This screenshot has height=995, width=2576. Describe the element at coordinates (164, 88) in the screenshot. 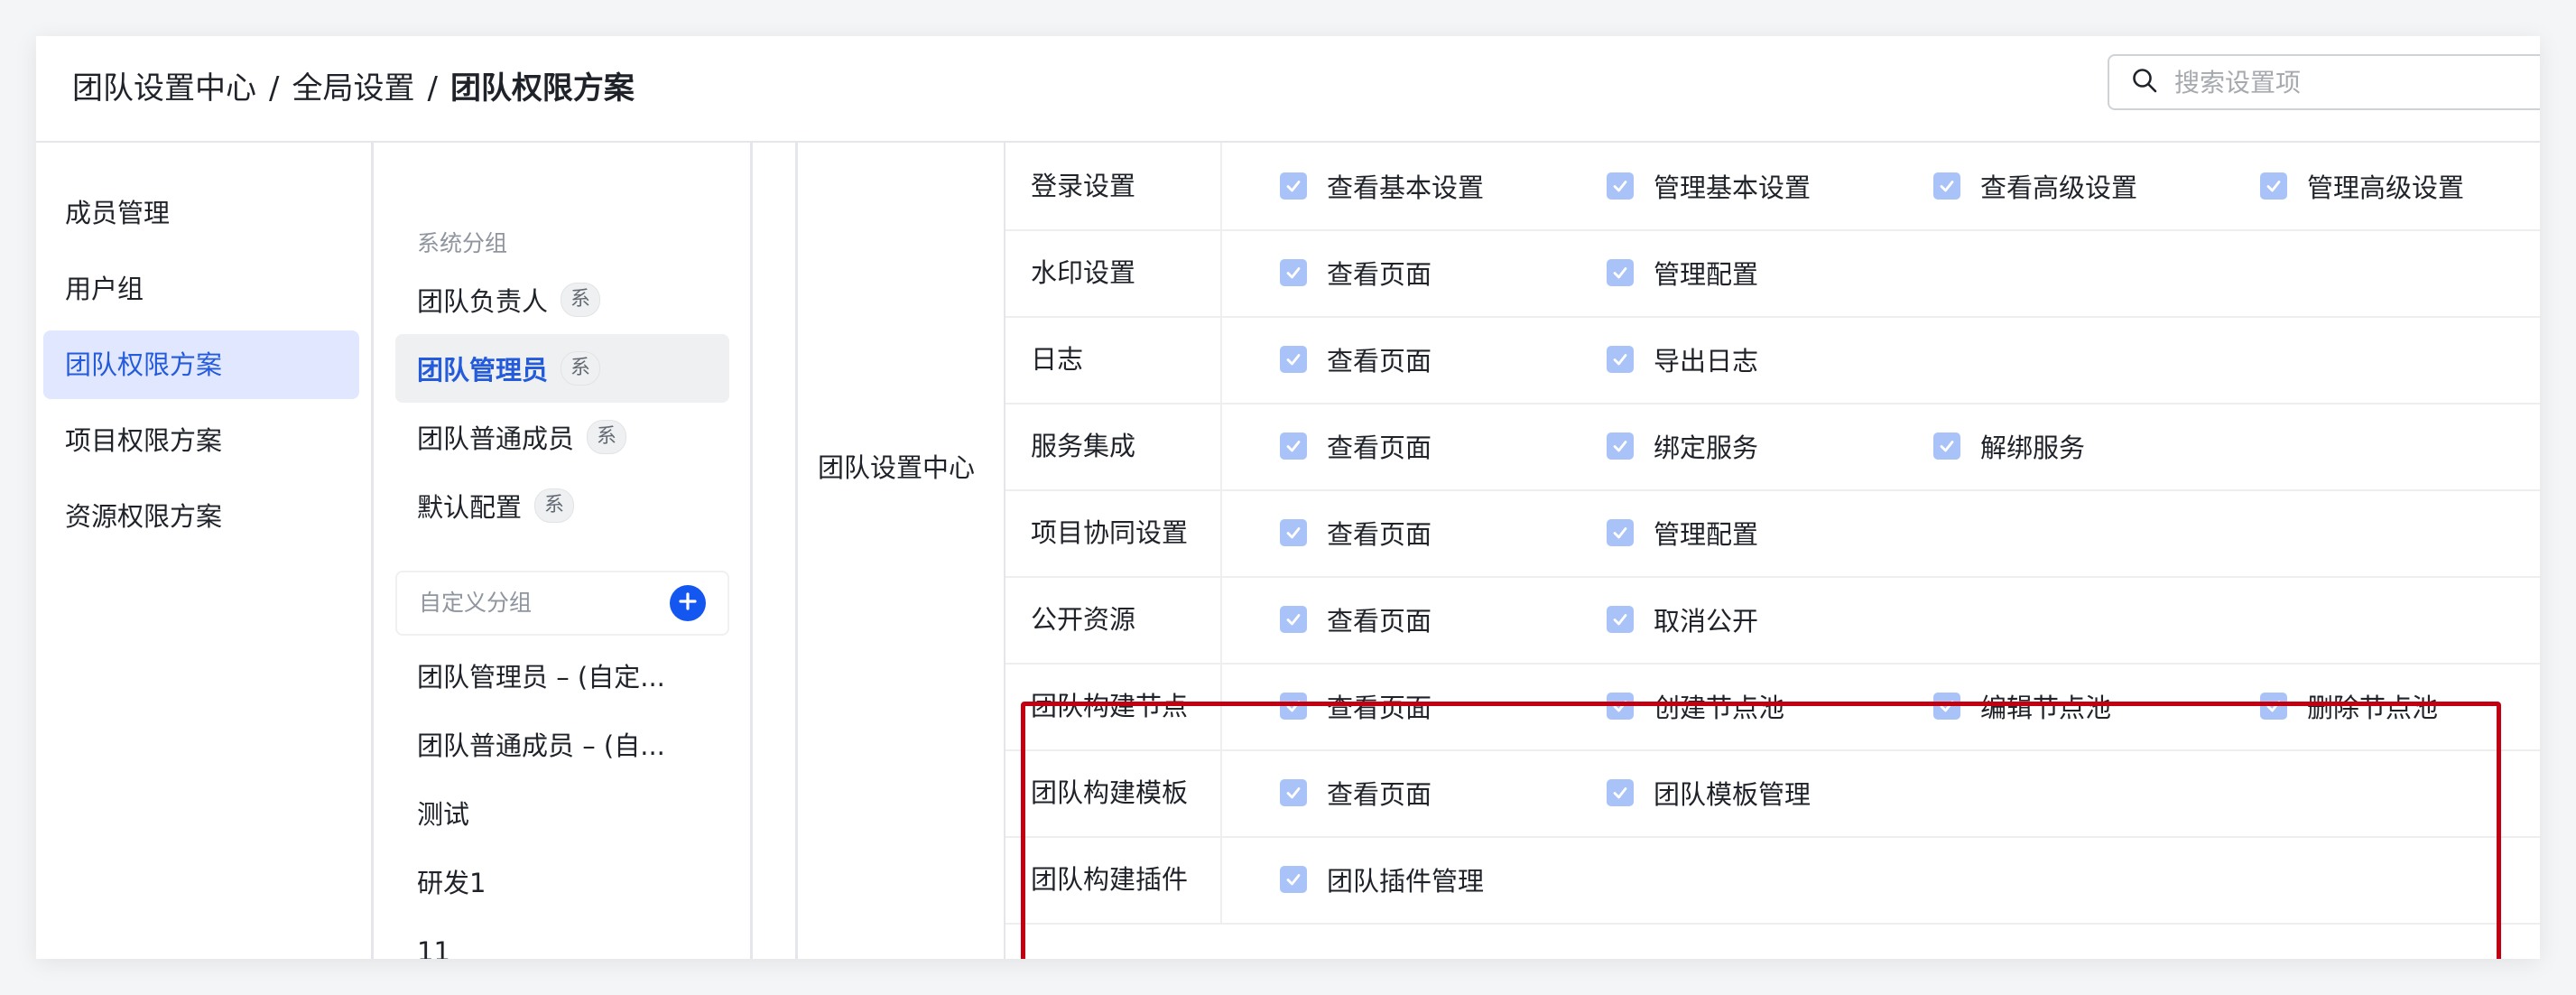

I see `breadcrumb-level-1: 团队设置中心` at that location.